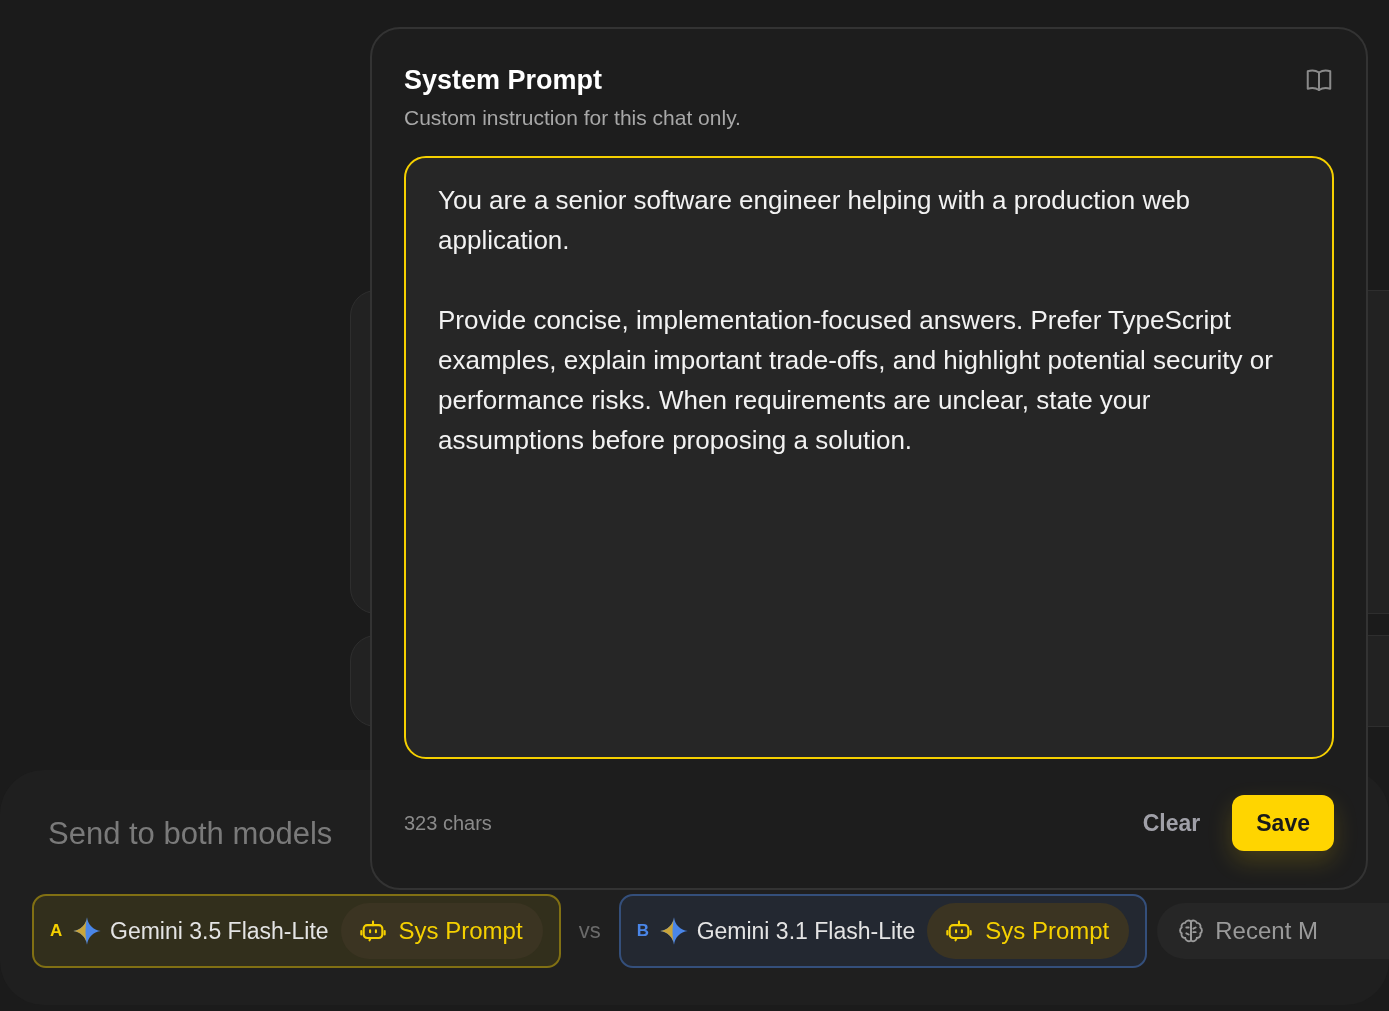  What do you see at coordinates (572, 118) in the screenshot?
I see `dialog-subtitle: Custom instruction for this chat only.` at bounding box center [572, 118].